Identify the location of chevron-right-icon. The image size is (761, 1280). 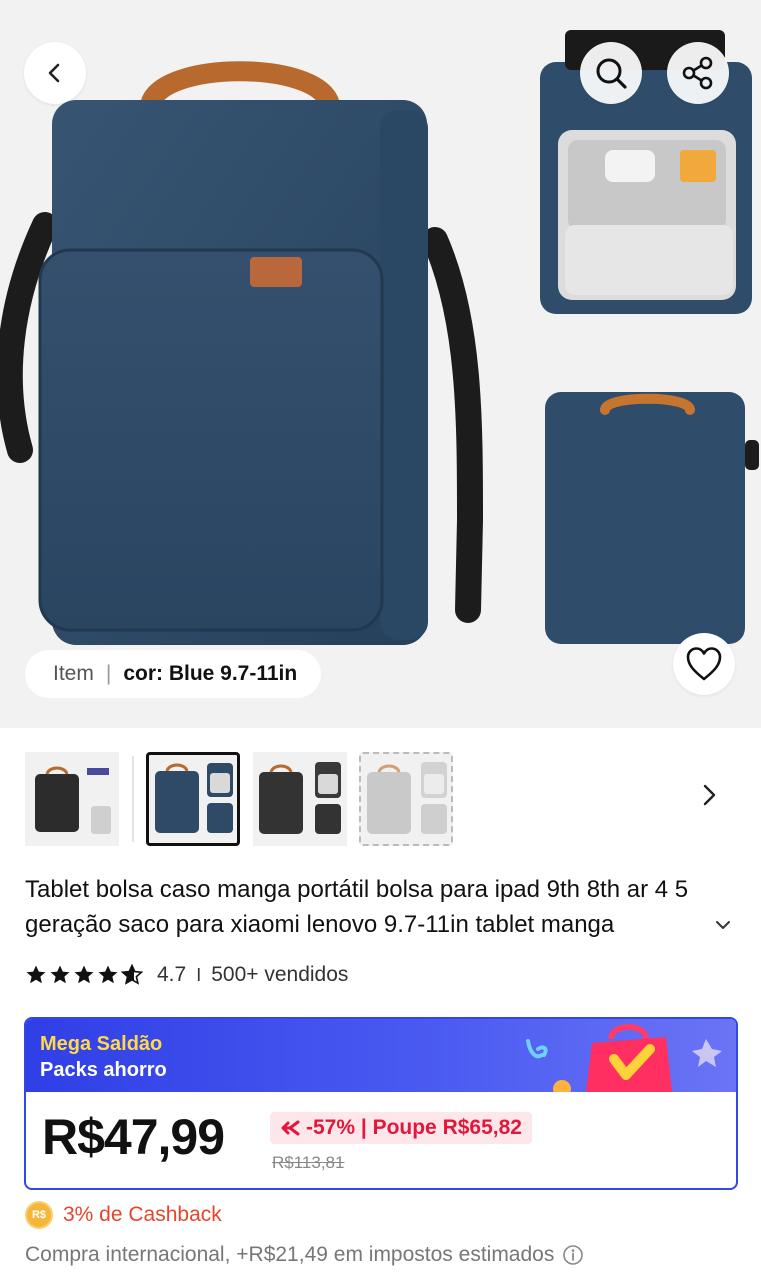
(709, 795).